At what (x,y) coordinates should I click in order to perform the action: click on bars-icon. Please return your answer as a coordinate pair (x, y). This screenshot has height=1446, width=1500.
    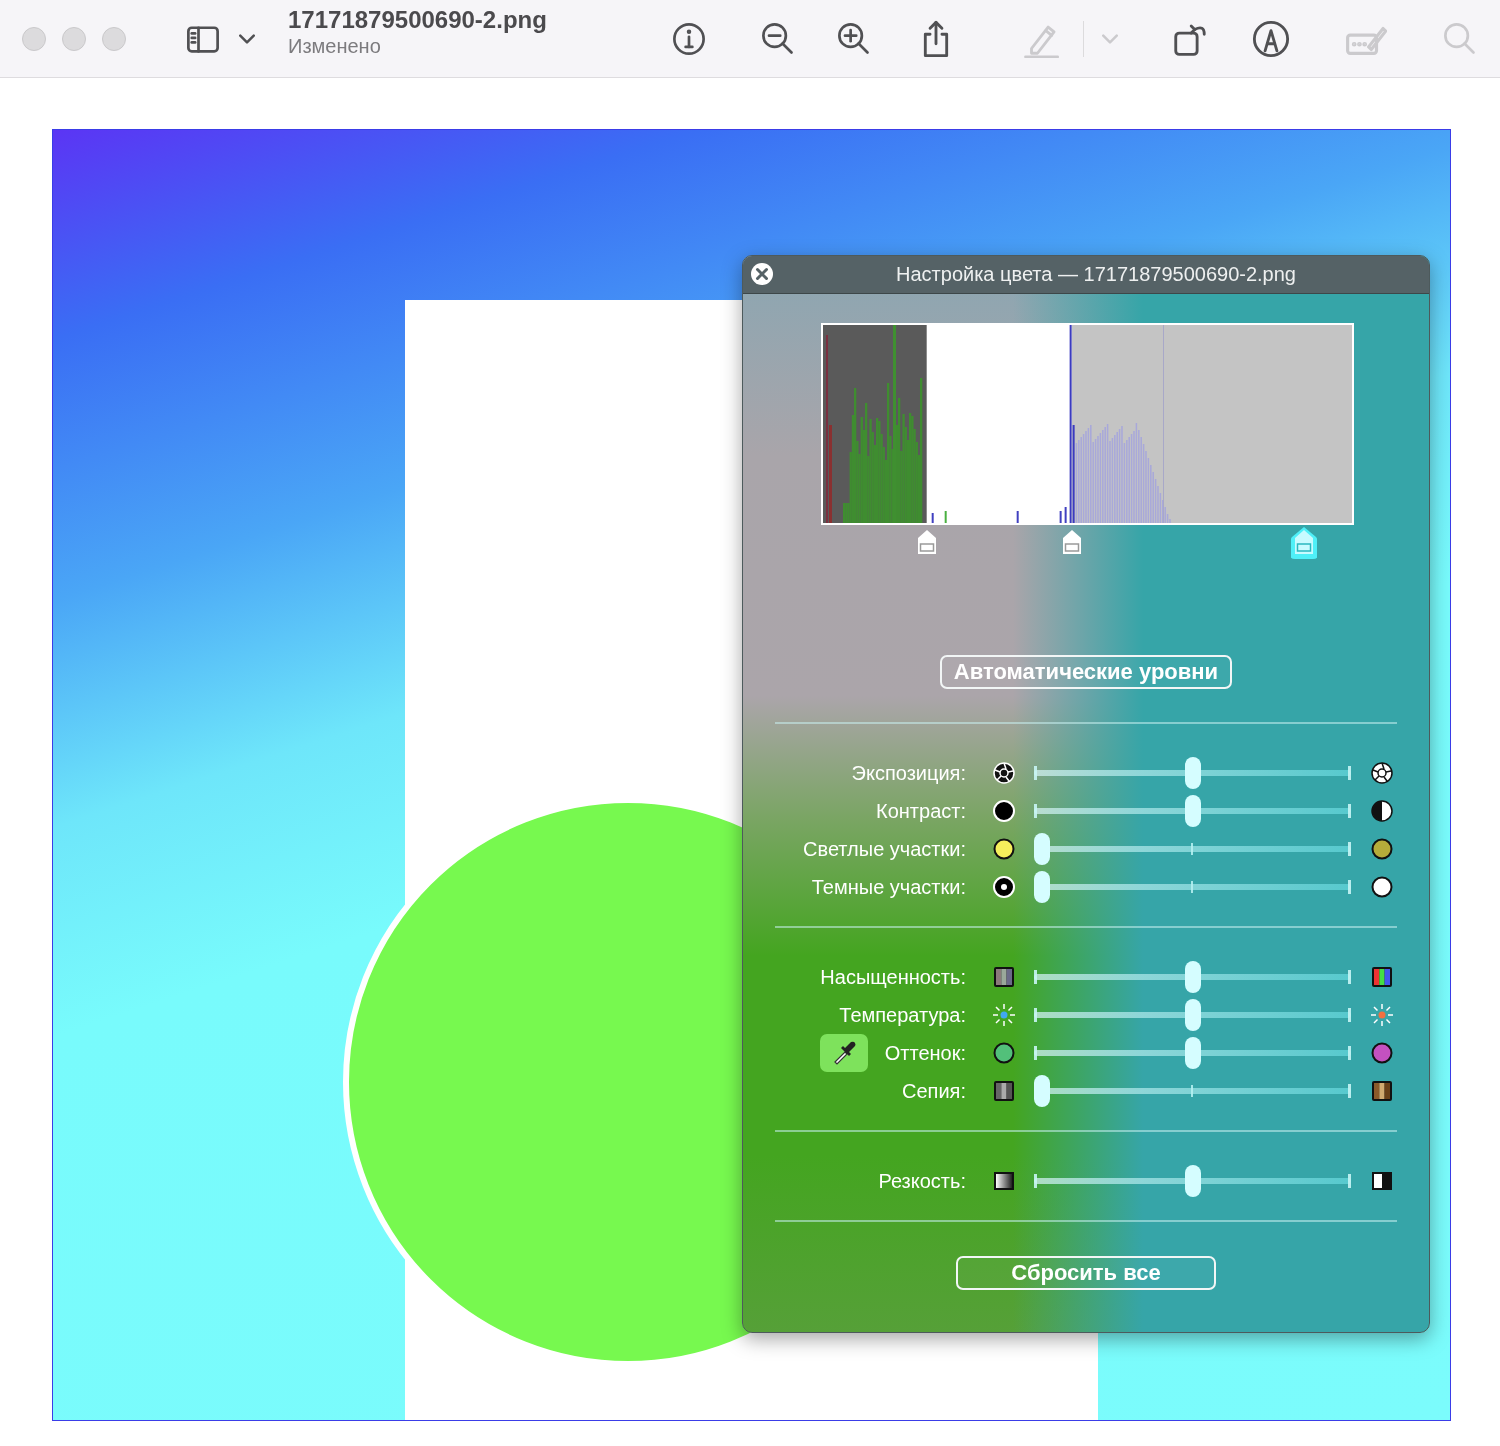
    Looking at the image, I should click on (1004, 977).